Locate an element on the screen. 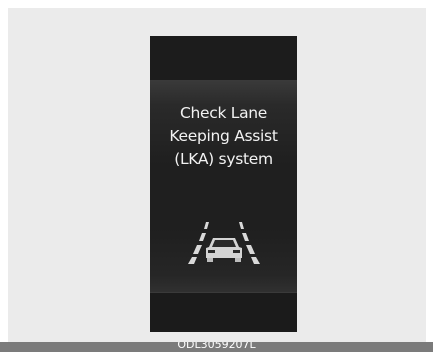 The height and width of the screenshot is (352, 433). display-bottom-band is located at coordinates (223, 312).